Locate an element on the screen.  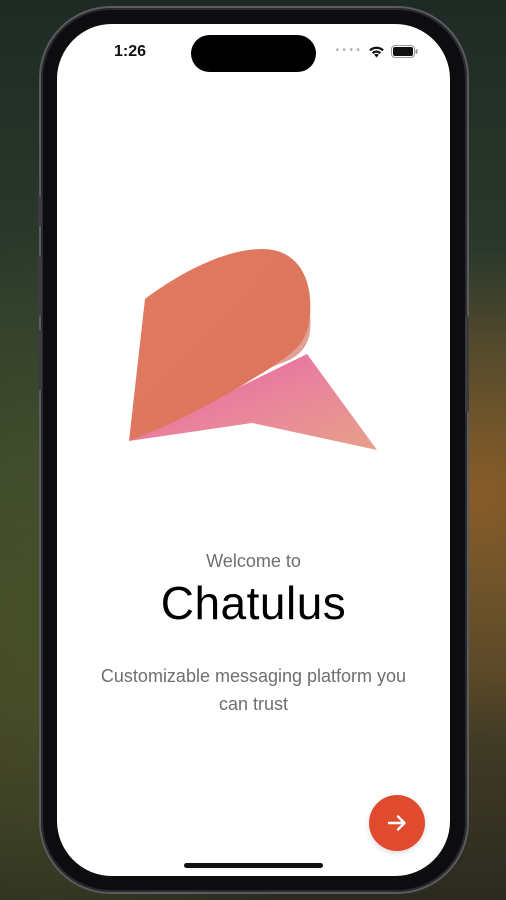
status-time: 1:26 is located at coordinates (130, 51).